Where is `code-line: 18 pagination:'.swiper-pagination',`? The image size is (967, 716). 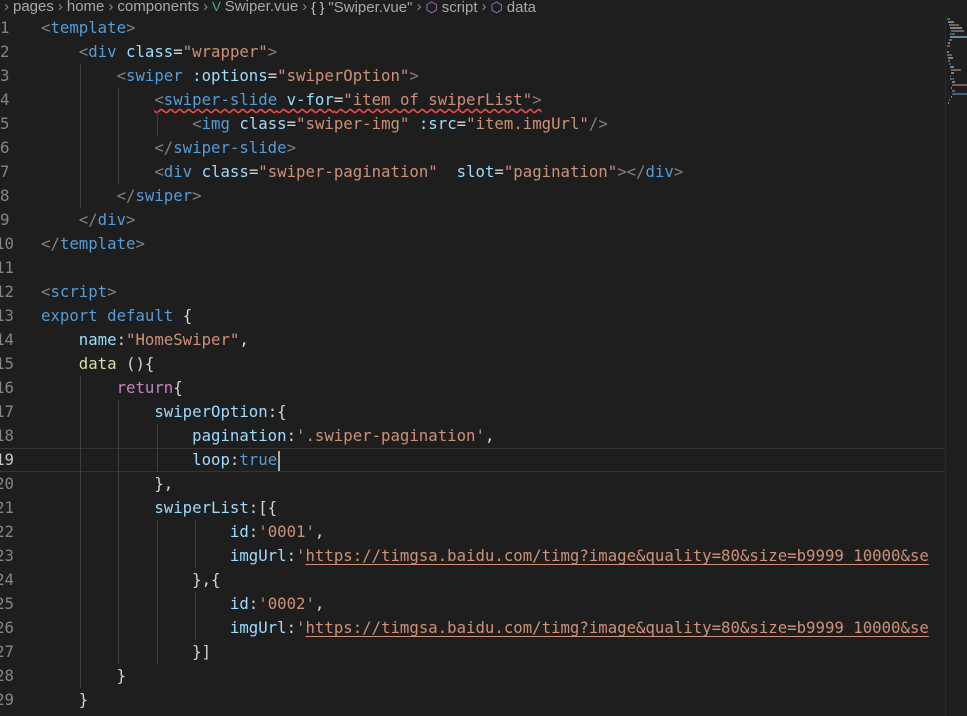 code-line: 18 pagination:'.swiper-pagination', is located at coordinates (472, 436).